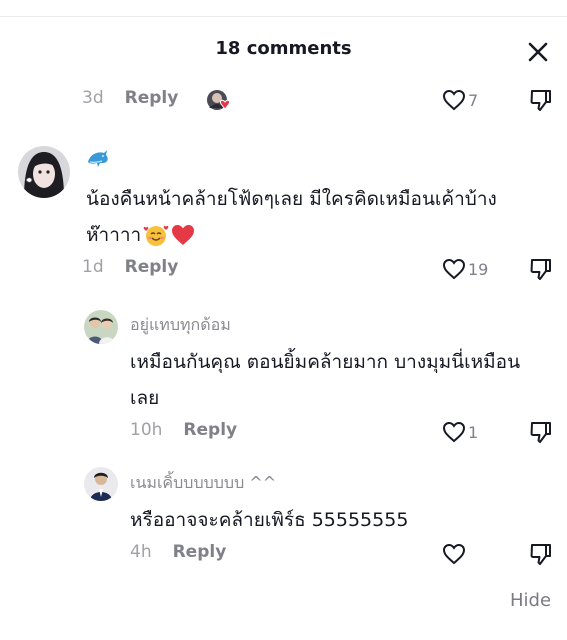 The height and width of the screenshot is (640, 567). Describe the element at coordinates (473, 432) in the screenshot. I see `like-count: 1` at that location.